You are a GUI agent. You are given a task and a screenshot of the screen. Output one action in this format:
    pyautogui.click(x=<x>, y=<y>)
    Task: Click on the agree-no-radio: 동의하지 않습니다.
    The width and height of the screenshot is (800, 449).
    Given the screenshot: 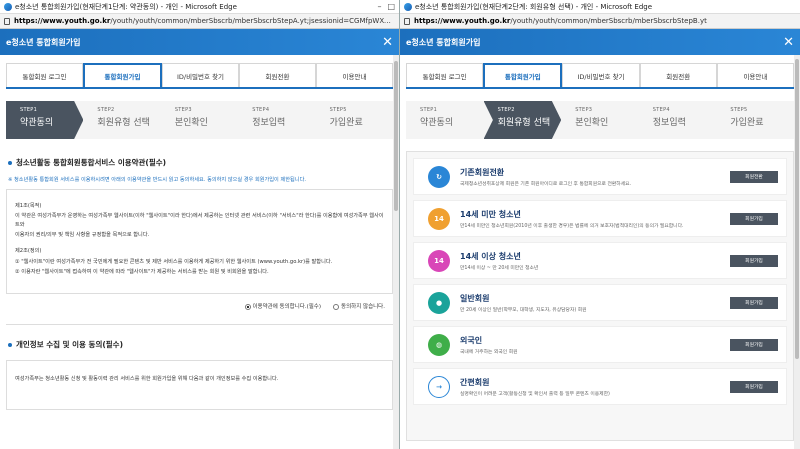 What is the action you would take?
    pyautogui.click(x=359, y=306)
    